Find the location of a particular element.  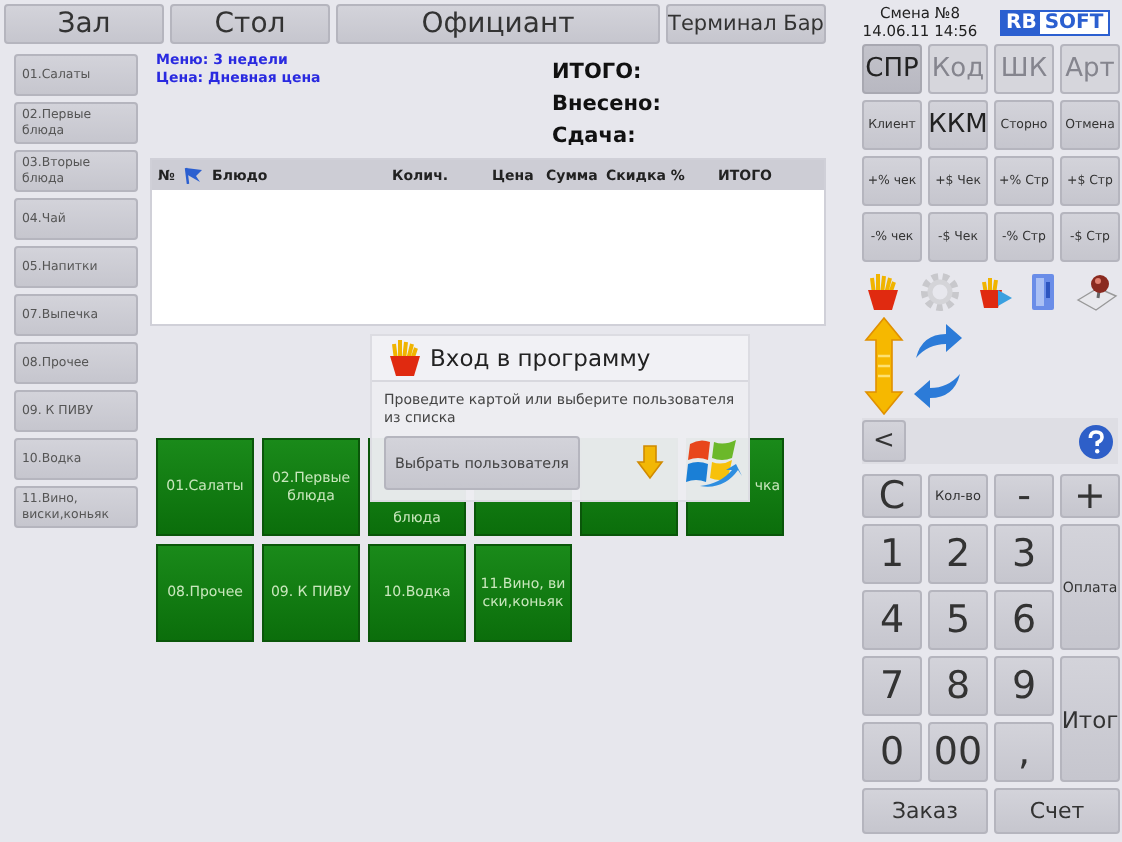

up-down-arrow-icon is located at coordinates (884, 366).